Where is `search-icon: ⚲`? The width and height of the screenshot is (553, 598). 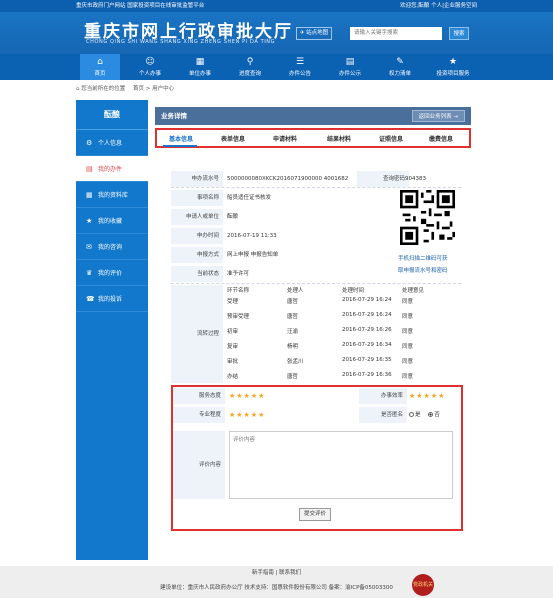
search-icon: ⚲ is located at coordinates (250, 62).